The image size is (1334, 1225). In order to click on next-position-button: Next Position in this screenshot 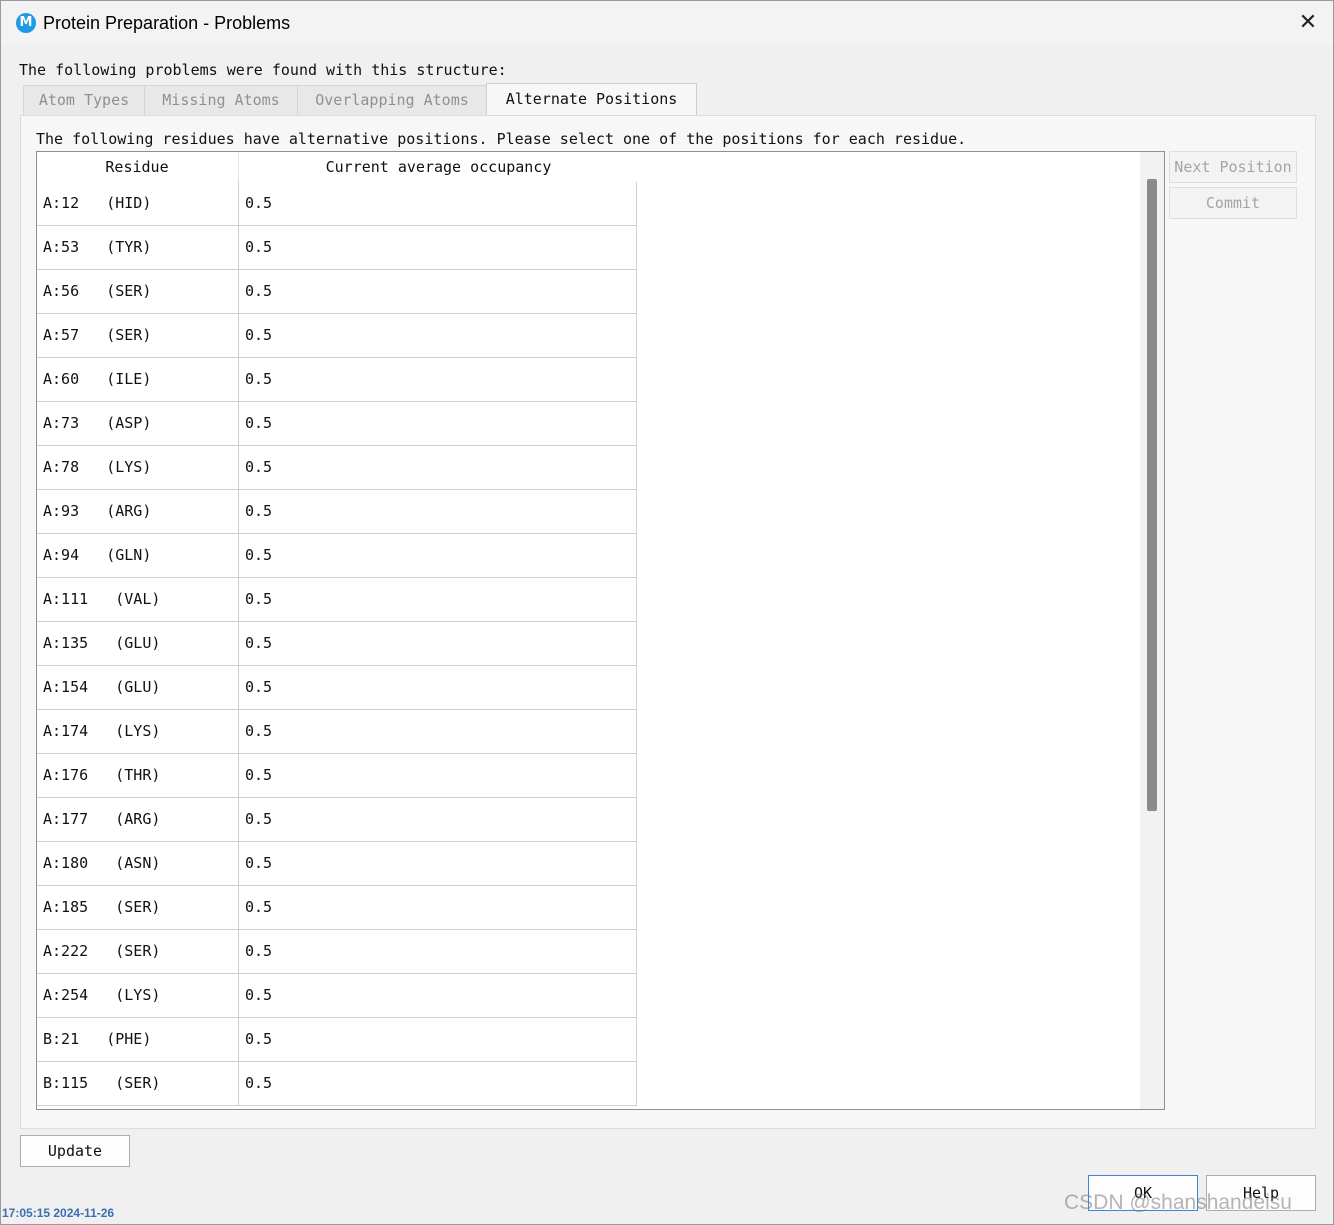, I will do `click(1233, 167)`.